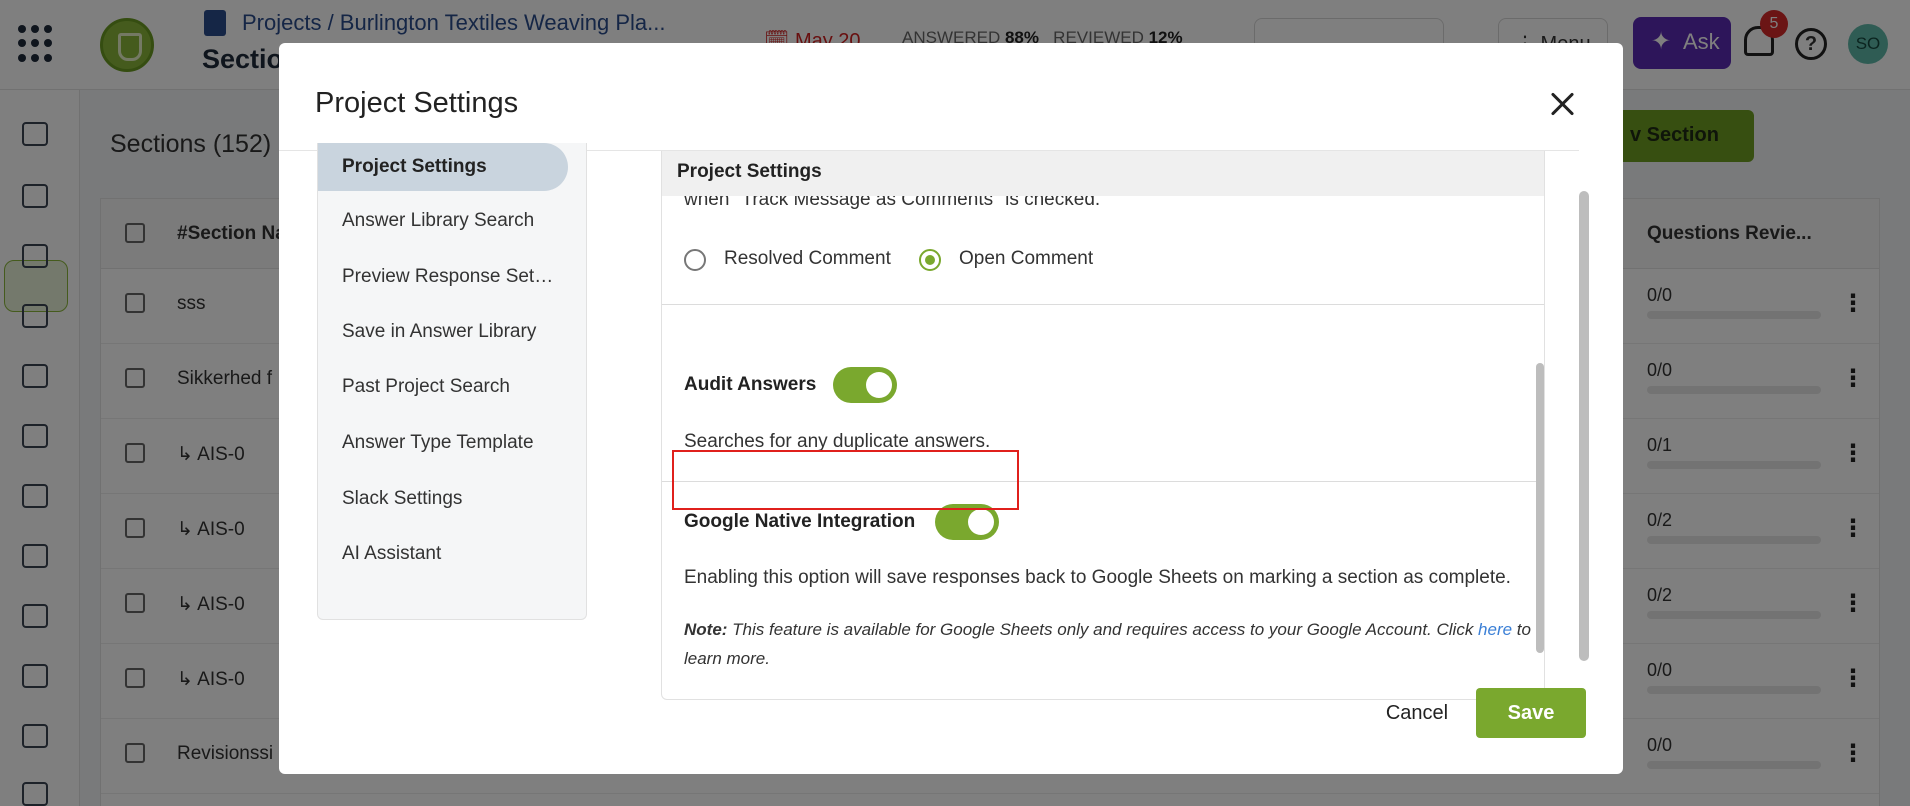 This screenshot has width=1910, height=806. What do you see at coordinates (443, 221) in the screenshot?
I see `nav-item-answer-library-search: Answer Library Search` at bounding box center [443, 221].